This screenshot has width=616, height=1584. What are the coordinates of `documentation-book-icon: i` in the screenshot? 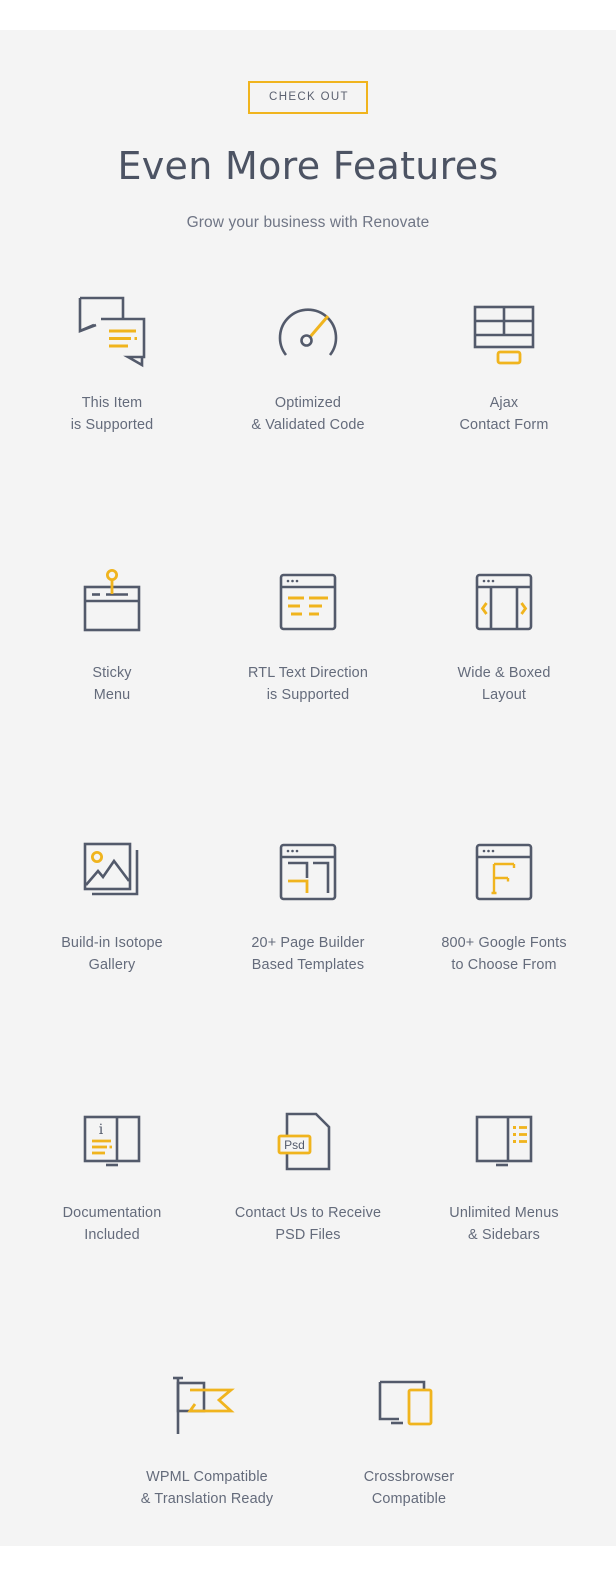 It's located at (112, 1142).